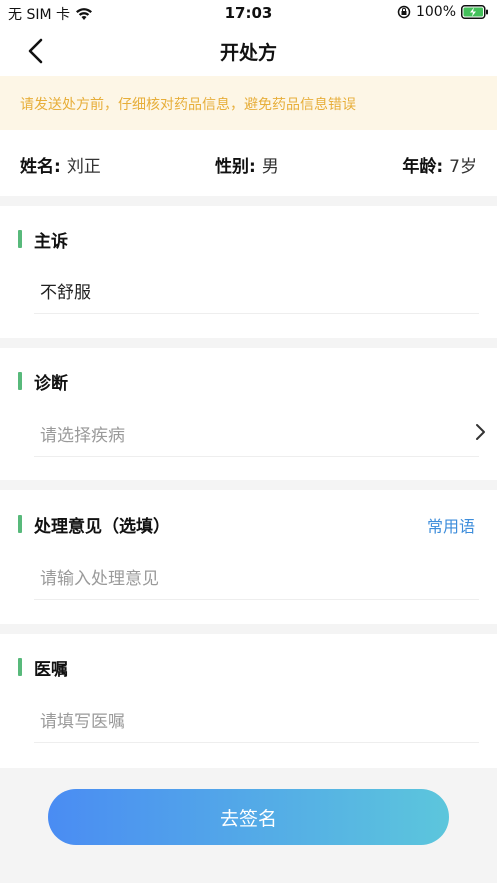 This screenshot has height=883, width=497. Describe the element at coordinates (451, 525) in the screenshot. I see `common-phrases-link: 常用语` at that location.